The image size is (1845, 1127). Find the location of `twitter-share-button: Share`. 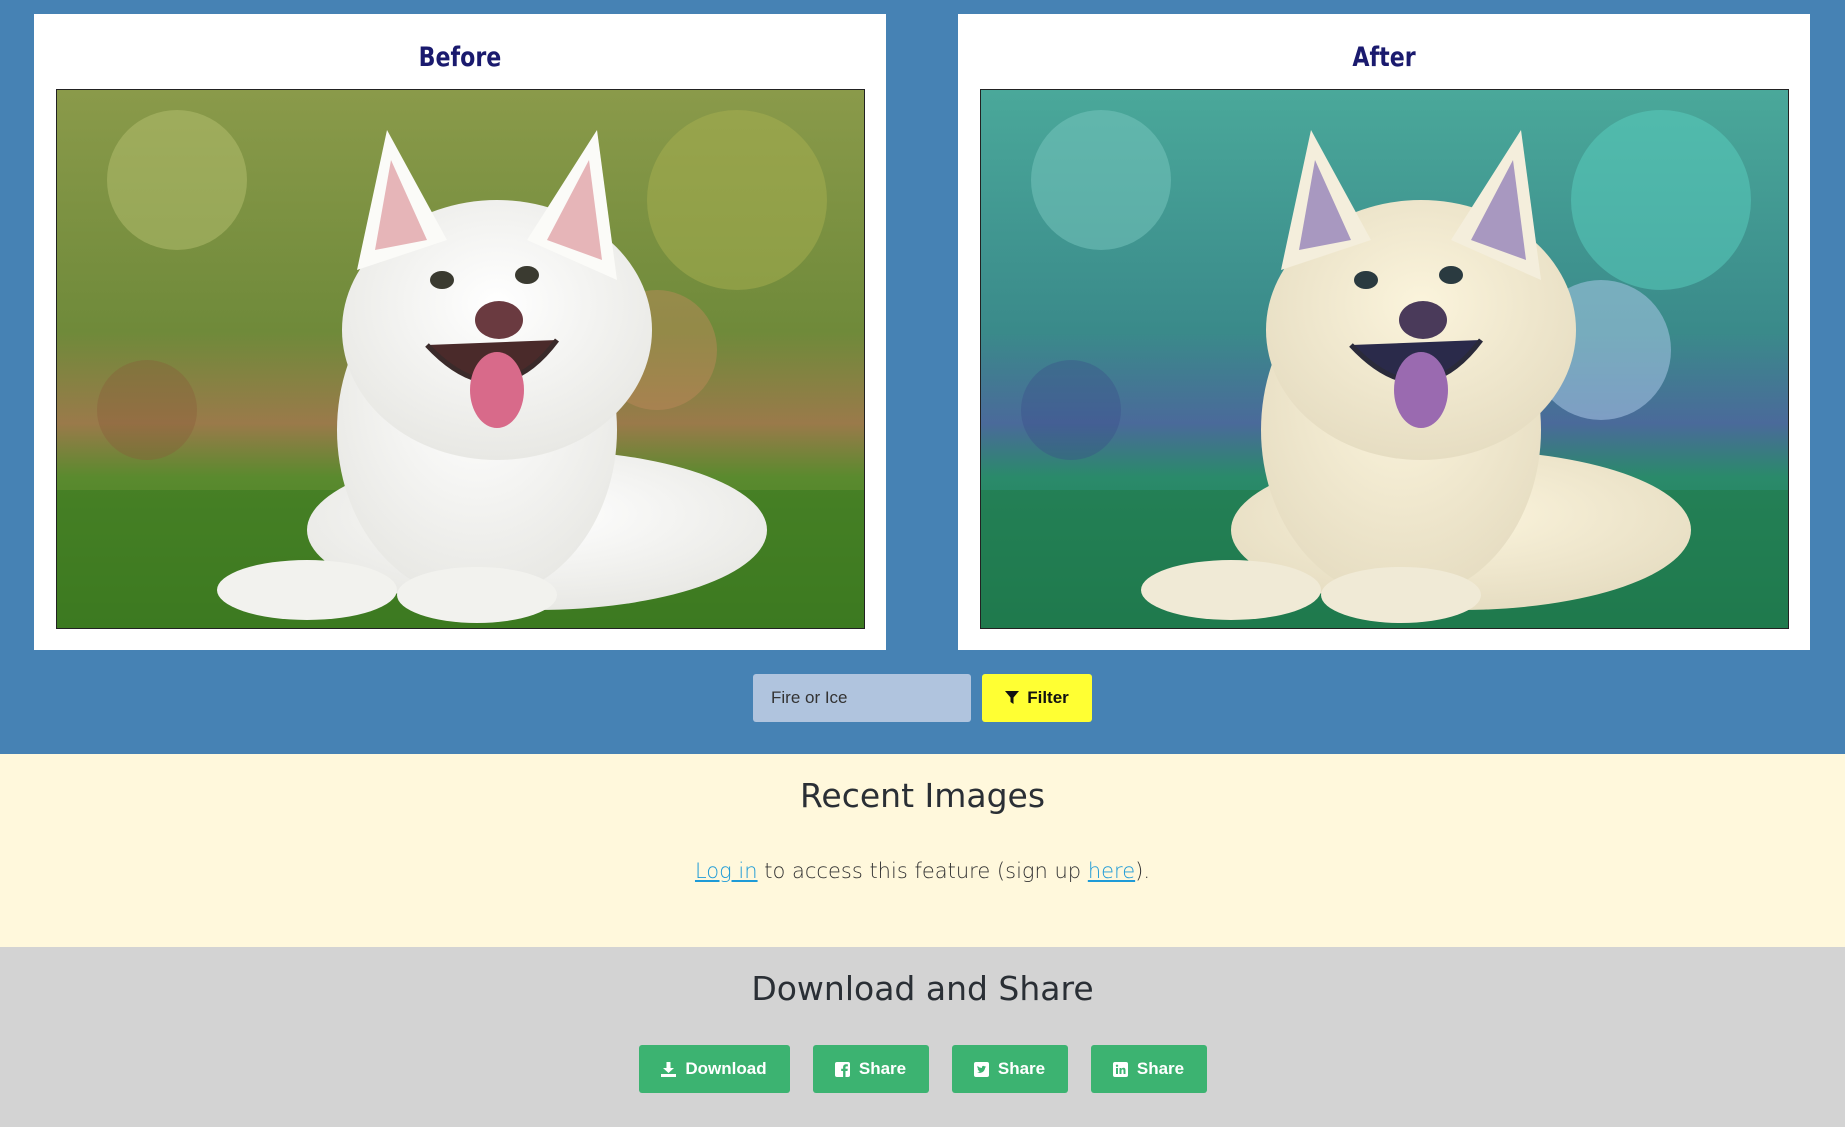

twitter-share-button: Share is located at coordinates (1009, 1069).